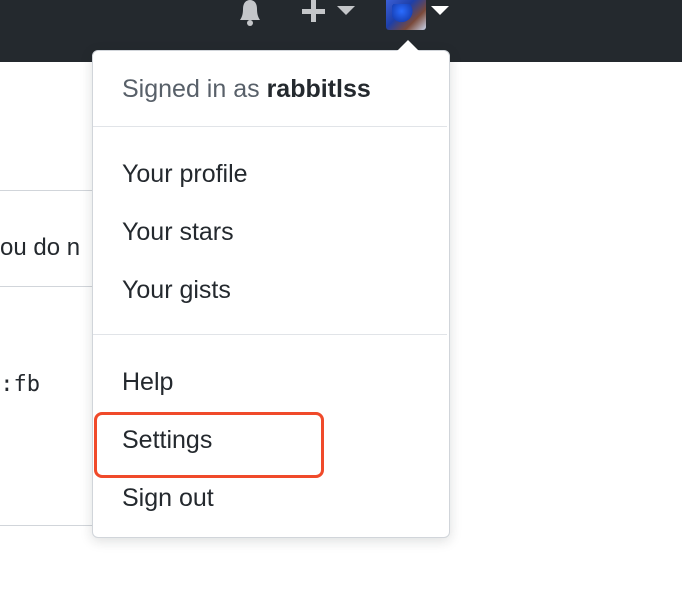  I want to click on chevron-down-icon, so click(346, 11).